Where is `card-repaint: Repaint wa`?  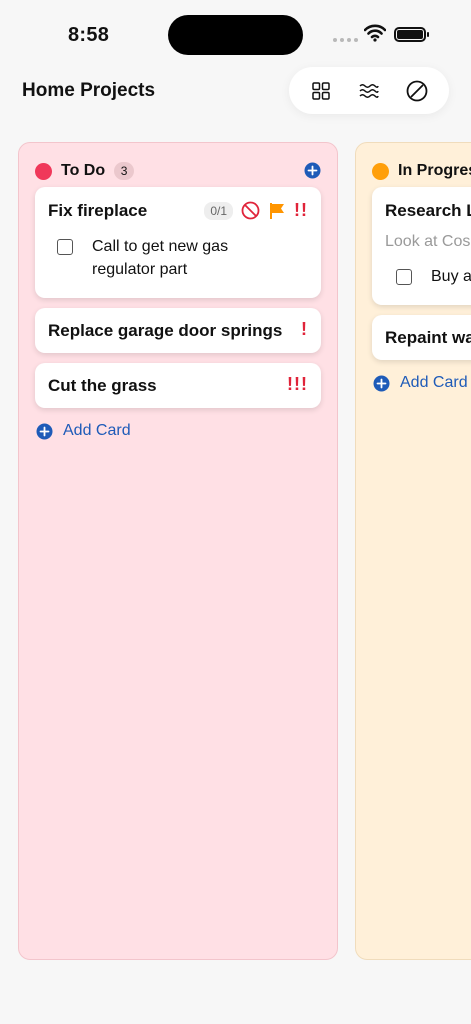
card-repaint: Repaint wa is located at coordinates (421, 337).